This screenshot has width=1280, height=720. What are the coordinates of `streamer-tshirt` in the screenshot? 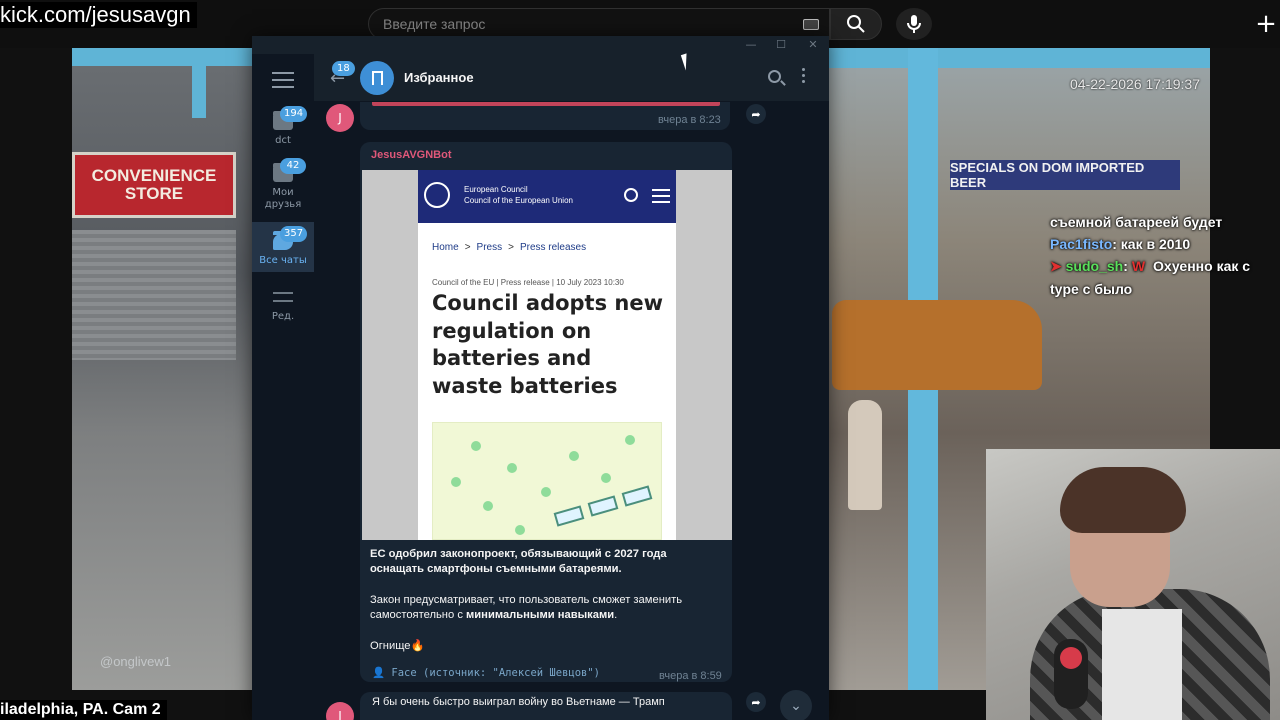 It's located at (1142, 664).